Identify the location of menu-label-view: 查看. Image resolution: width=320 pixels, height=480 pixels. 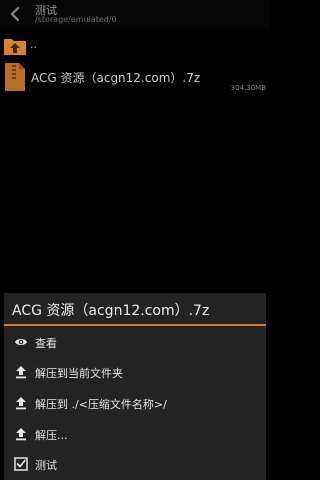
(46, 343).